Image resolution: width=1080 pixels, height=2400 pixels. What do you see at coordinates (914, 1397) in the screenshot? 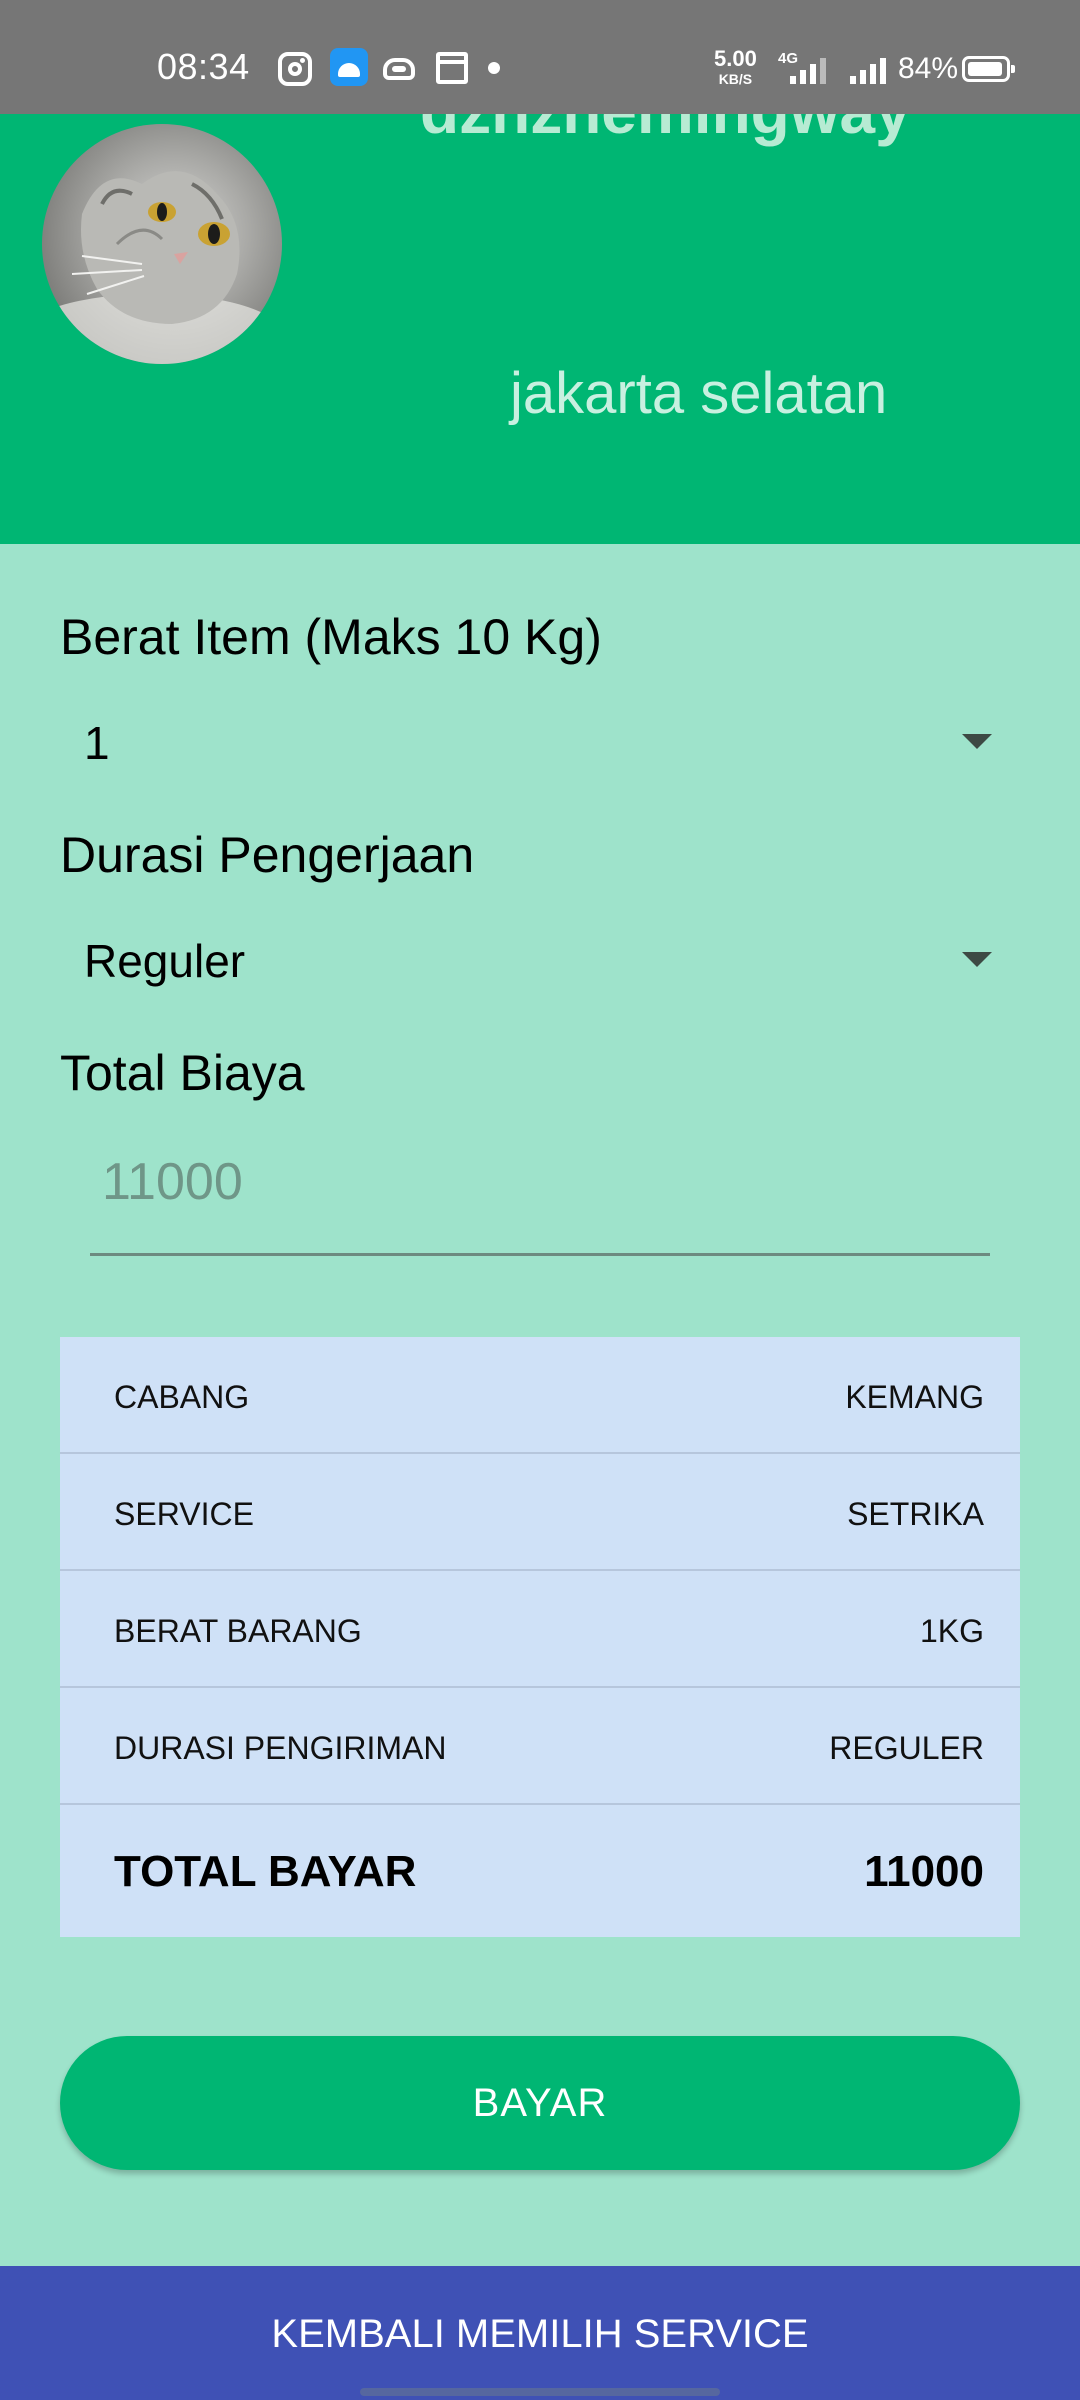
I see `summary-value: KEMANG` at bounding box center [914, 1397].